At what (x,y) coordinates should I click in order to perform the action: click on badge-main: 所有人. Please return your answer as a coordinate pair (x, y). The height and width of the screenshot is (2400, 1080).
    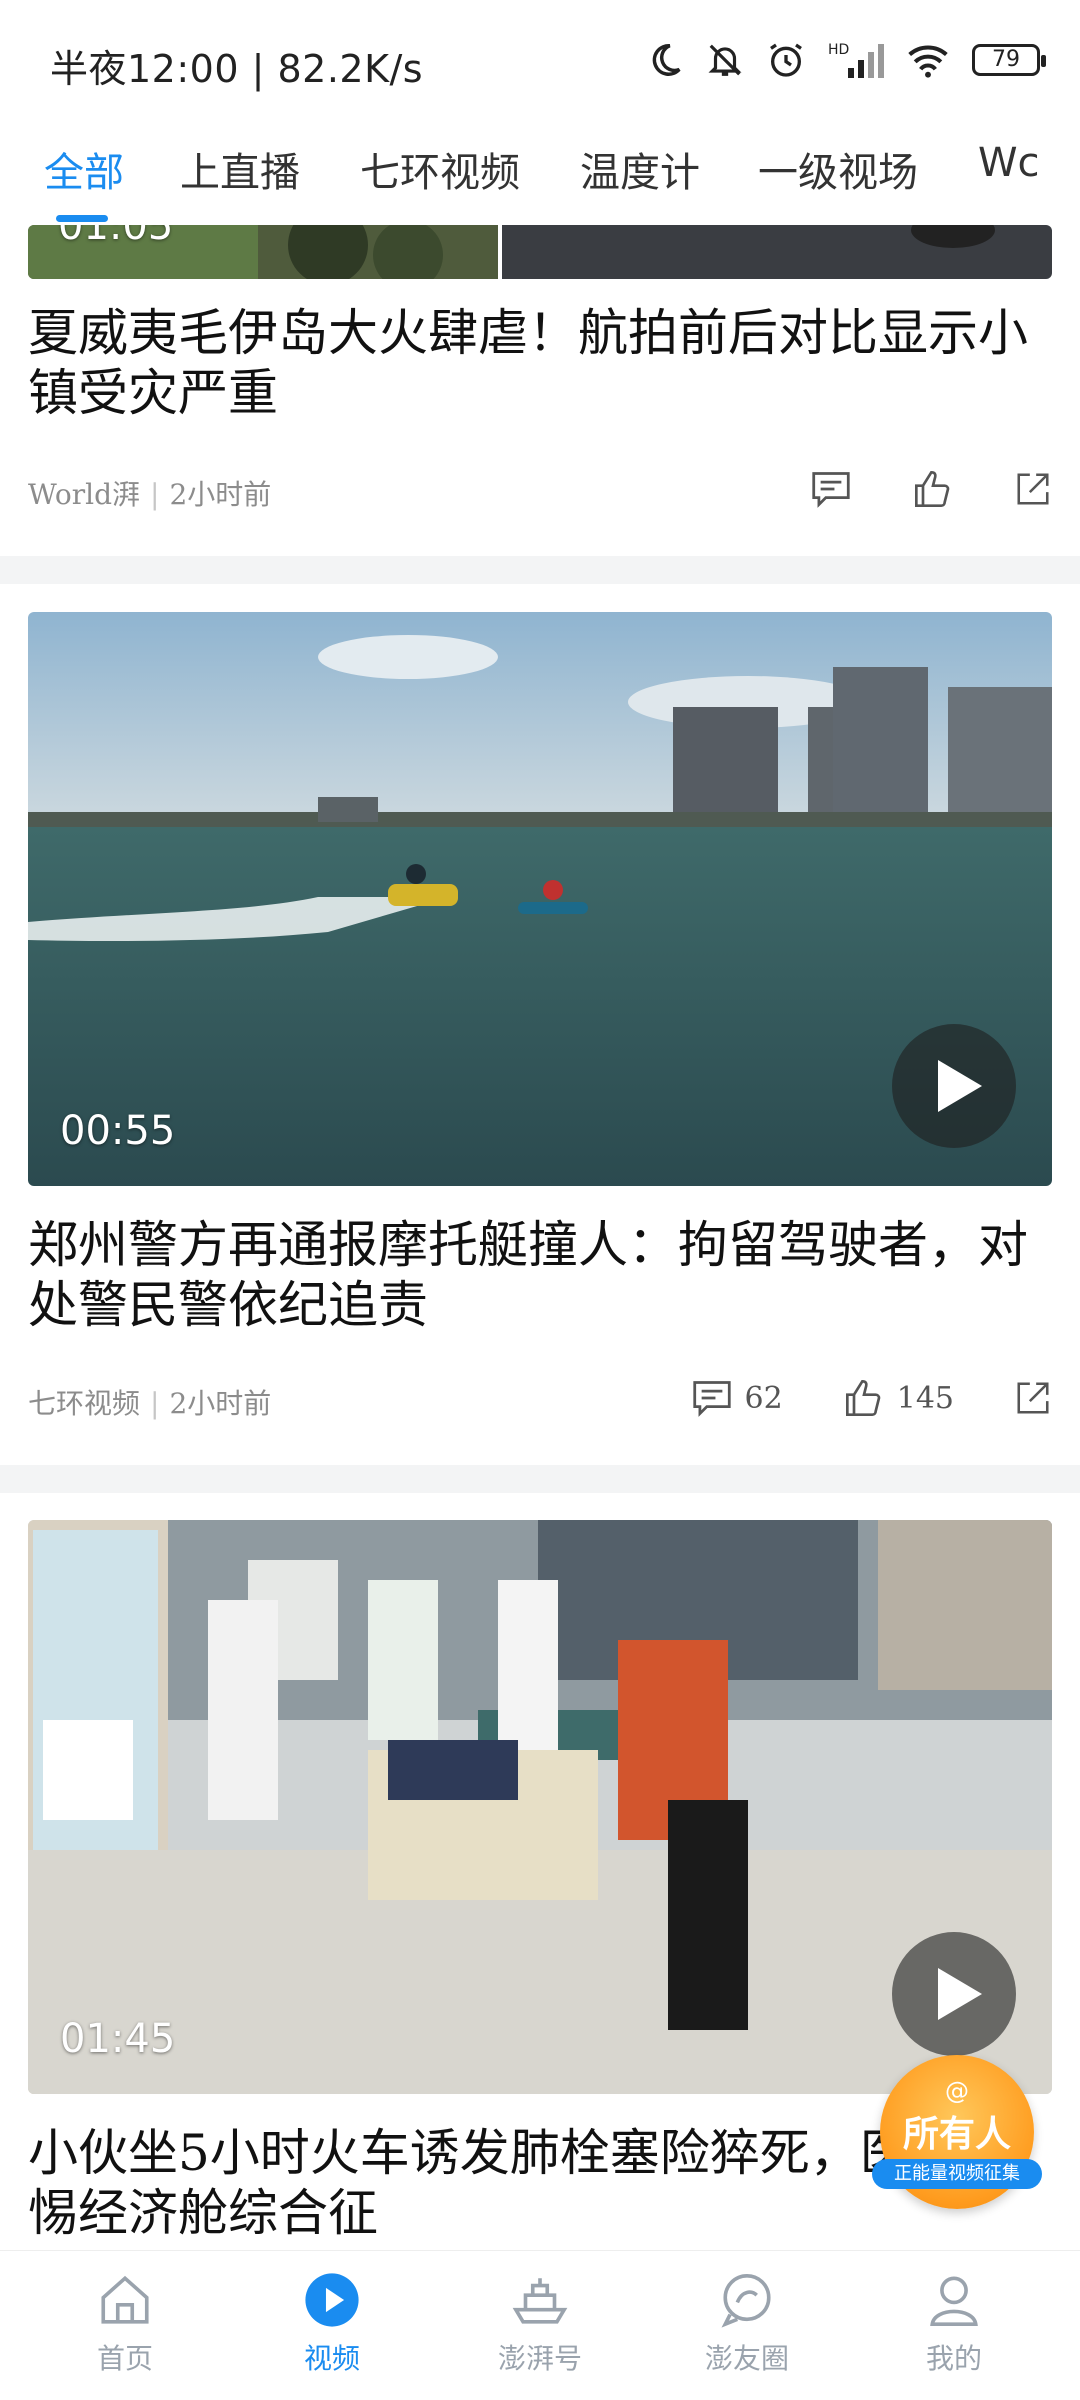
    Looking at the image, I should click on (956, 2134).